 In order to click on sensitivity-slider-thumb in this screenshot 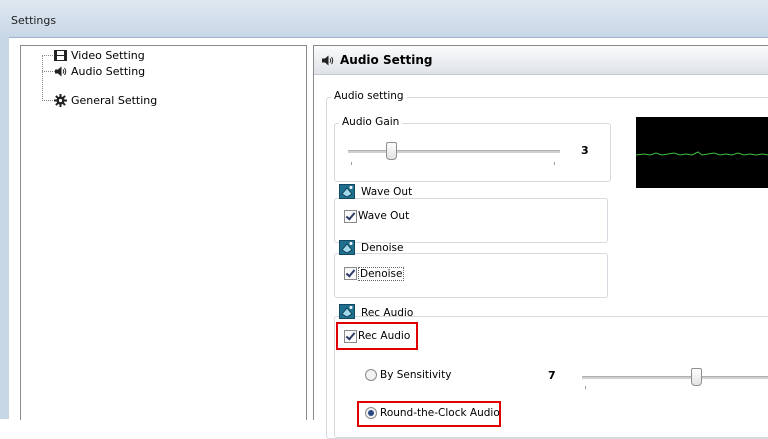, I will do `click(696, 377)`.